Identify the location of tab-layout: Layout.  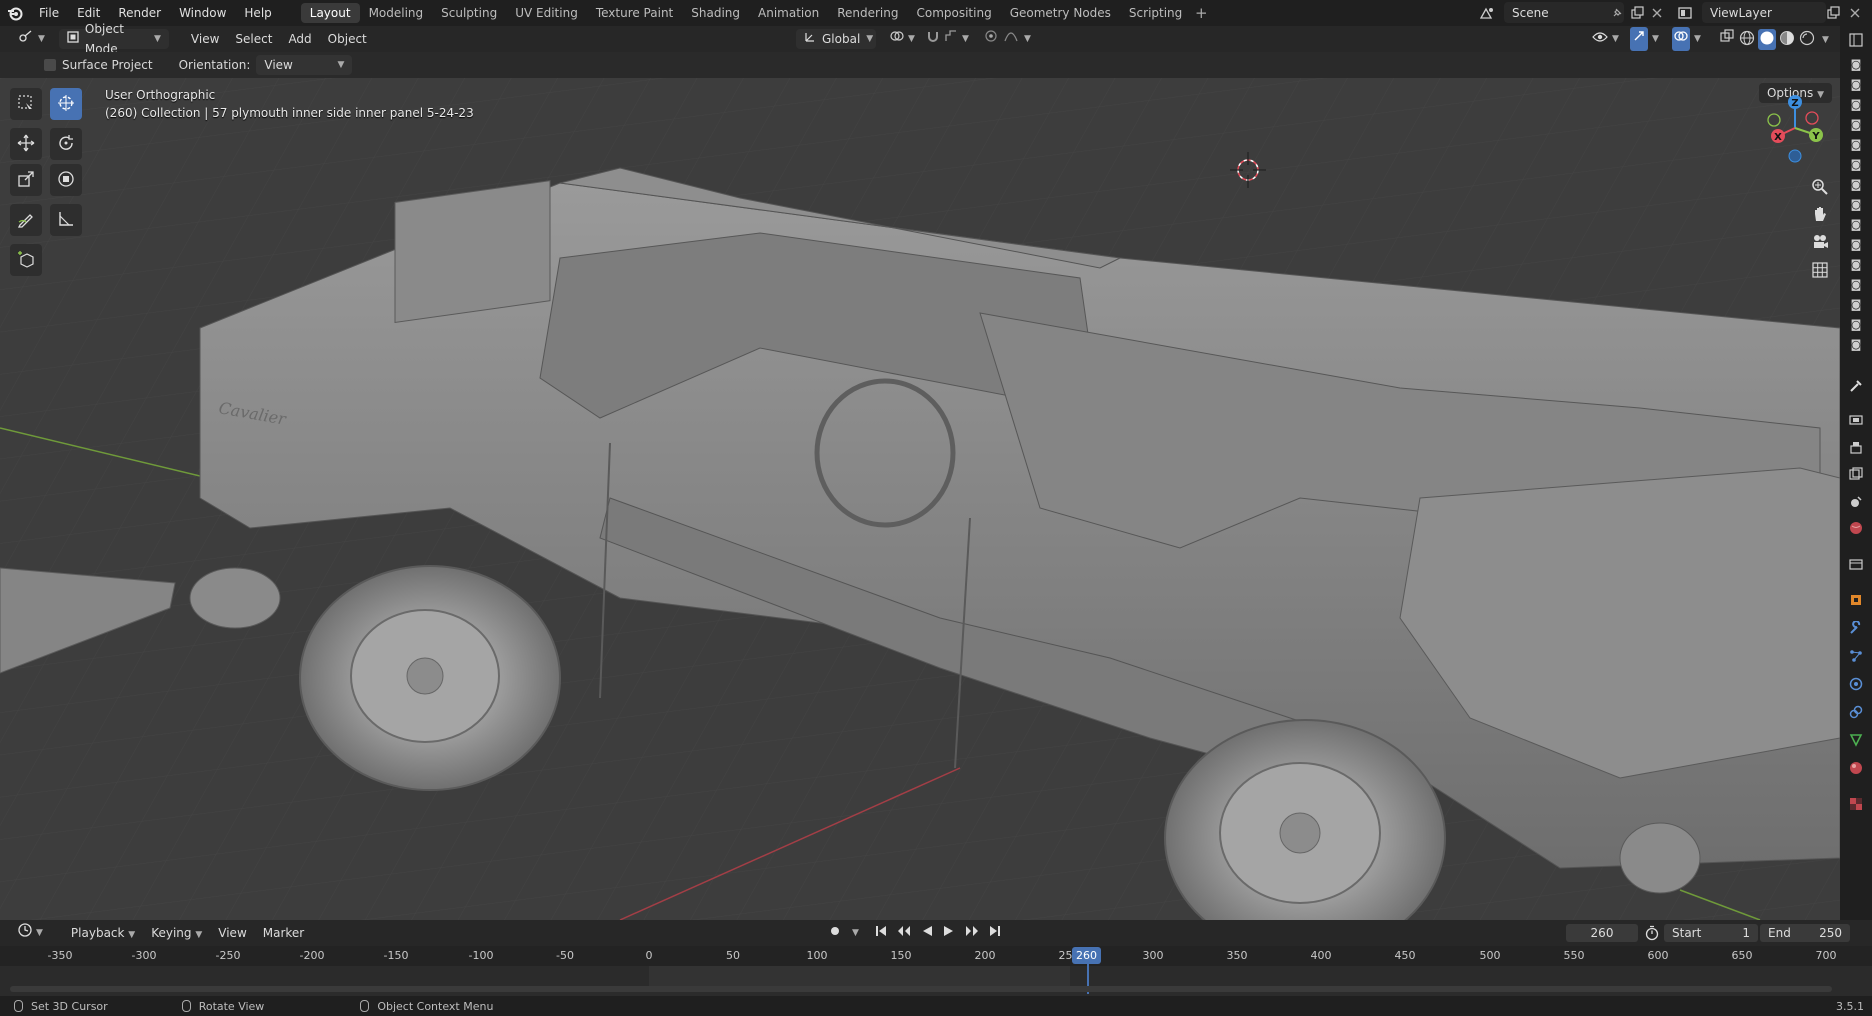
(330, 13).